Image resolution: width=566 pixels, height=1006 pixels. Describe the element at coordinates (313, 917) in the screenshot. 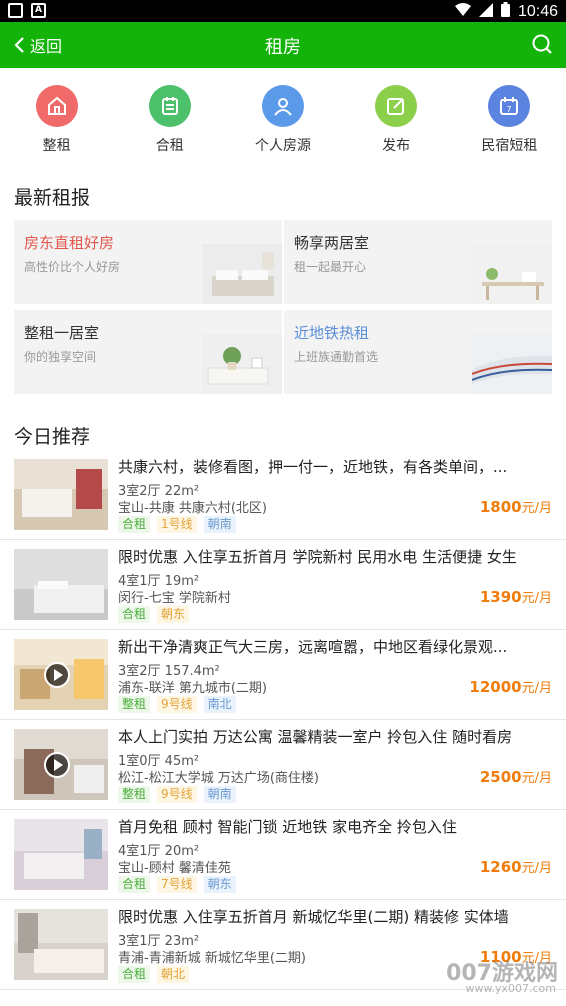

I see `listing-title: 限时优惠 入住享五折首月 新城忆华里(二期) 精装修 实体墙` at that location.